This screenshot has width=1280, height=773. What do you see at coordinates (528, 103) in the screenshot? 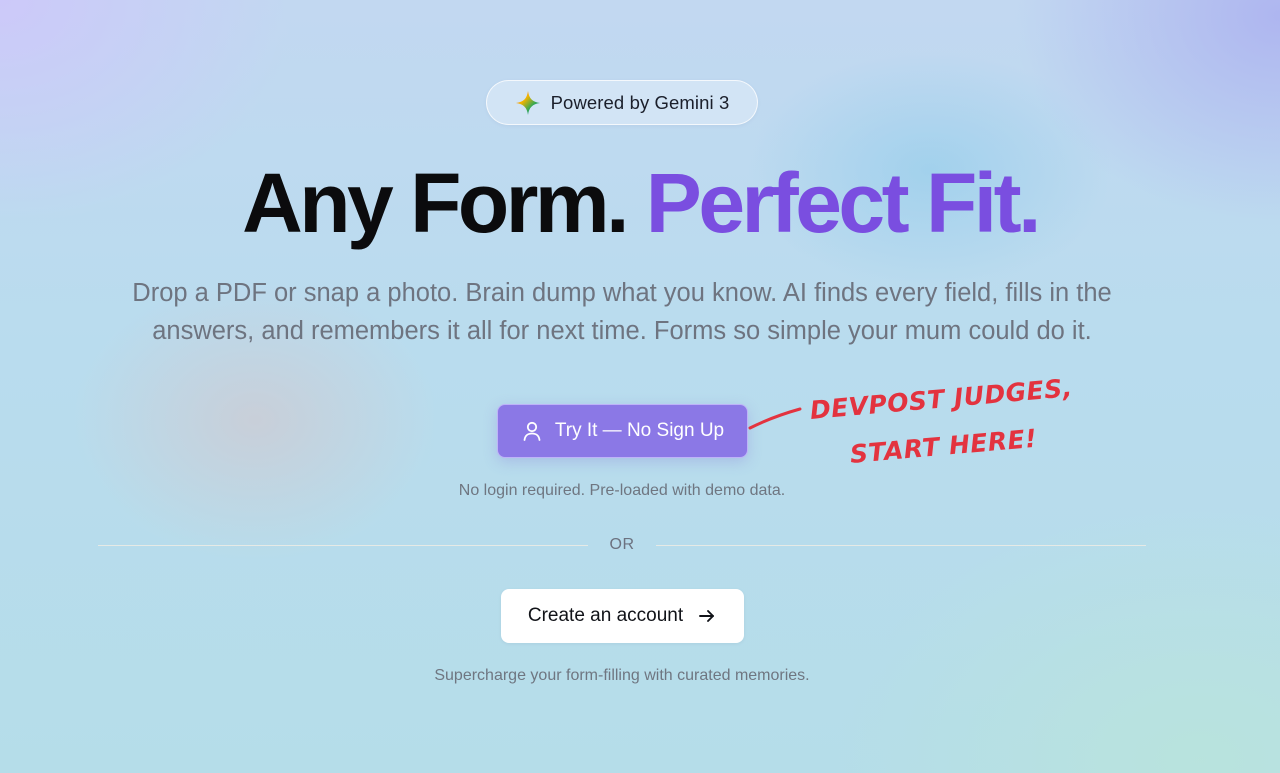
I see `gemini-sparkle-icon` at bounding box center [528, 103].